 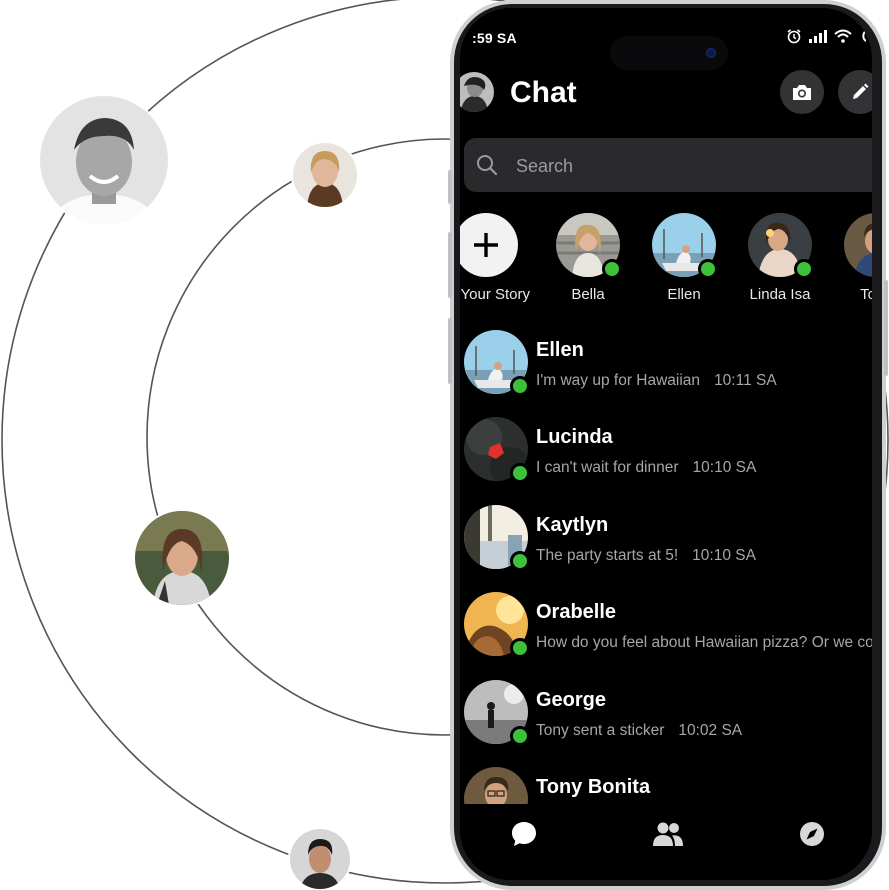 What do you see at coordinates (320, 859) in the screenshot?
I see `floating-avatar-young-man` at bounding box center [320, 859].